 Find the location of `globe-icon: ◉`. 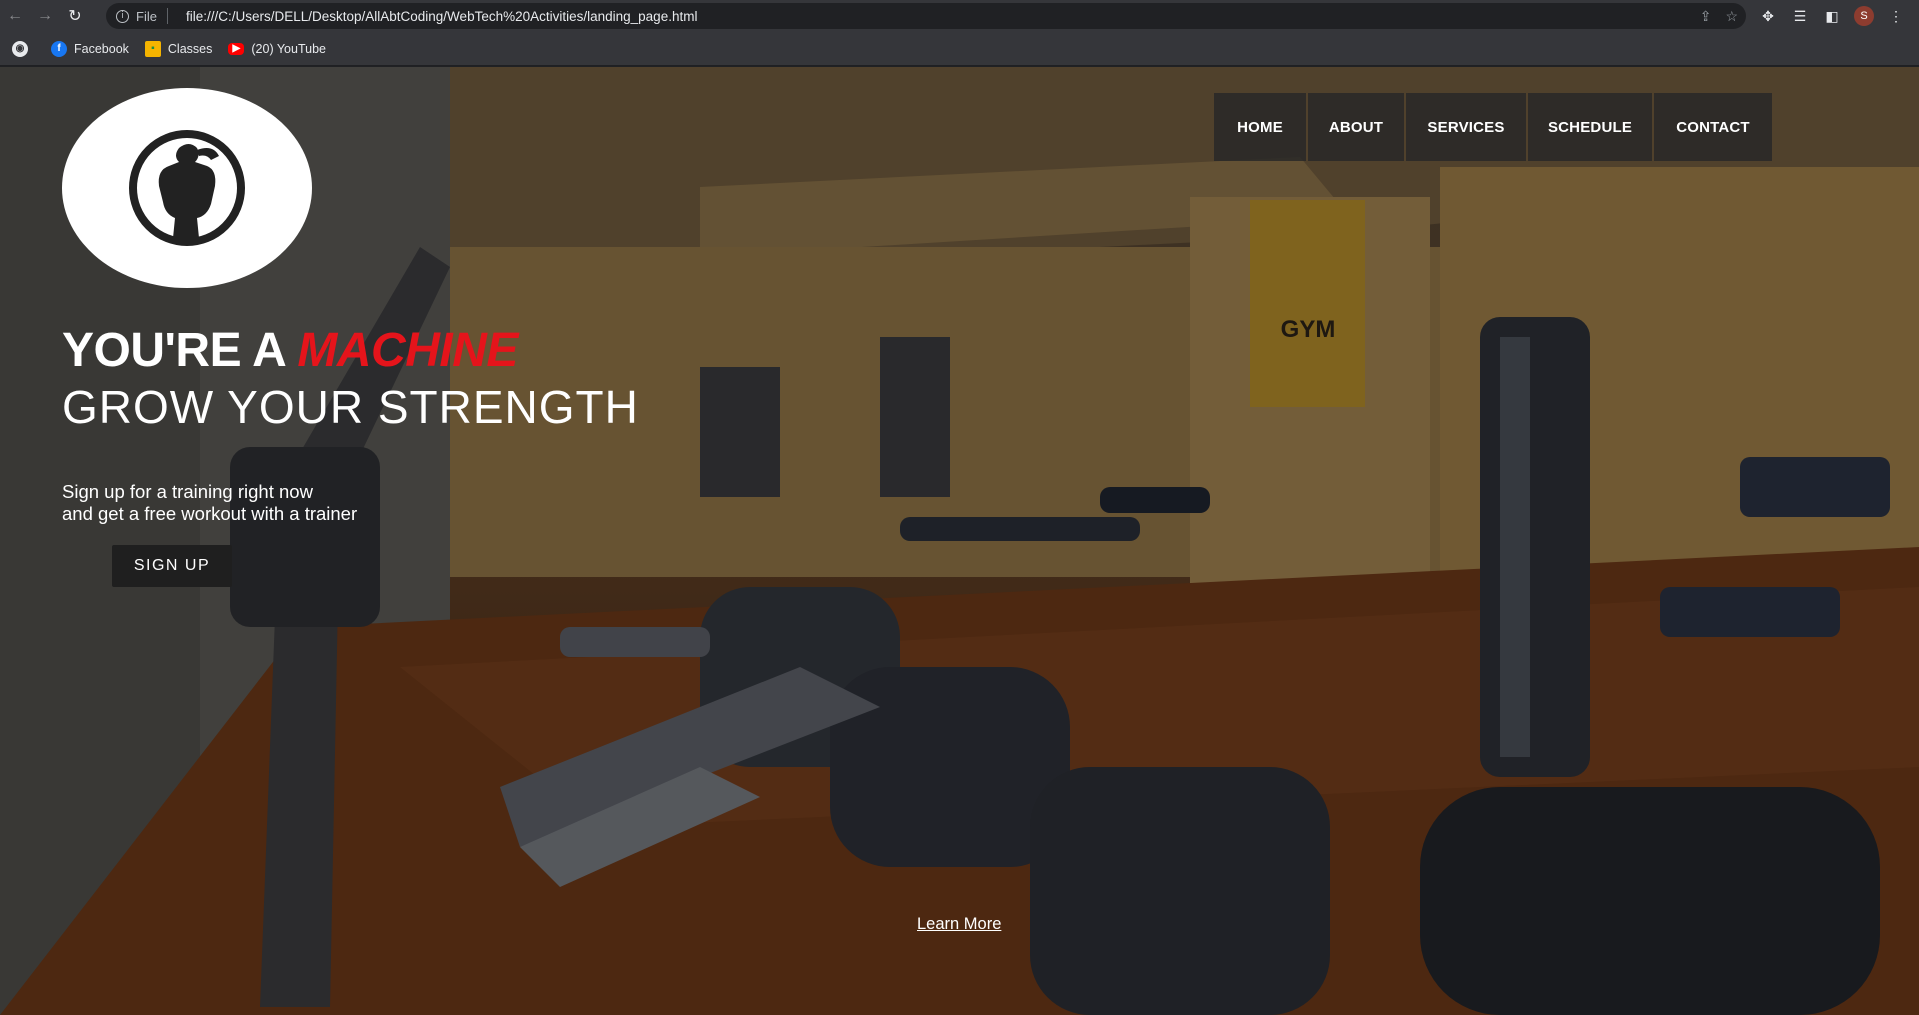

globe-icon: ◉ is located at coordinates (20, 48).